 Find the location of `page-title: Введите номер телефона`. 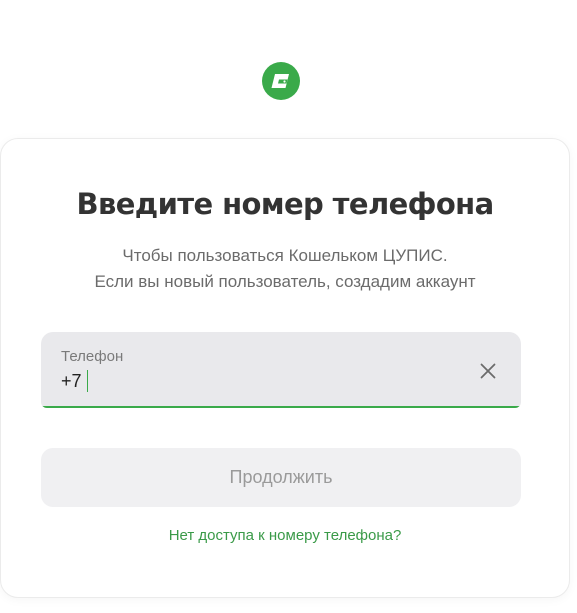

page-title: Введите номер телефона is located at coordinates (285, 204).